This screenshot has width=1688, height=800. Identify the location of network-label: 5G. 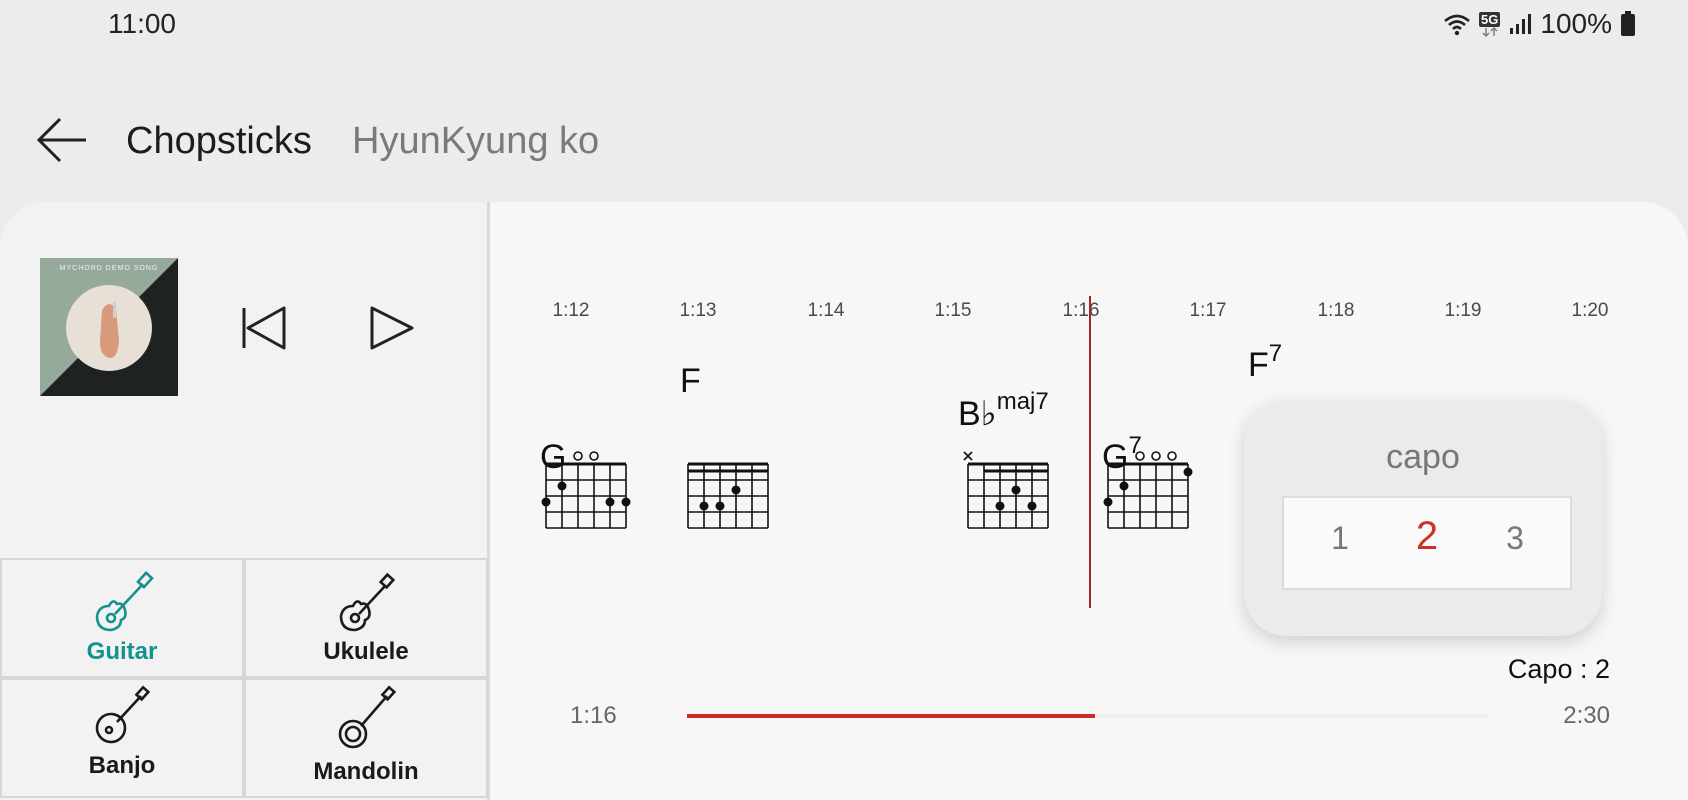
(1490, 19).